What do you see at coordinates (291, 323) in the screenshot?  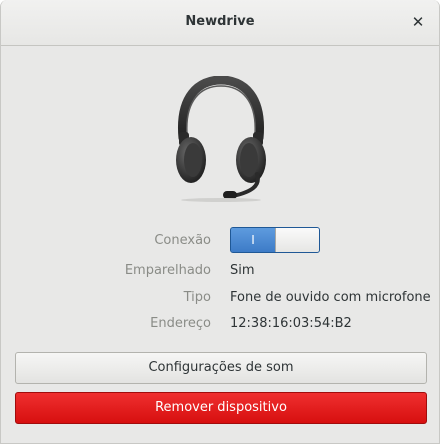 I see `address-value: 12:38:16:03:54:B2` at bounding box center [291, 323].